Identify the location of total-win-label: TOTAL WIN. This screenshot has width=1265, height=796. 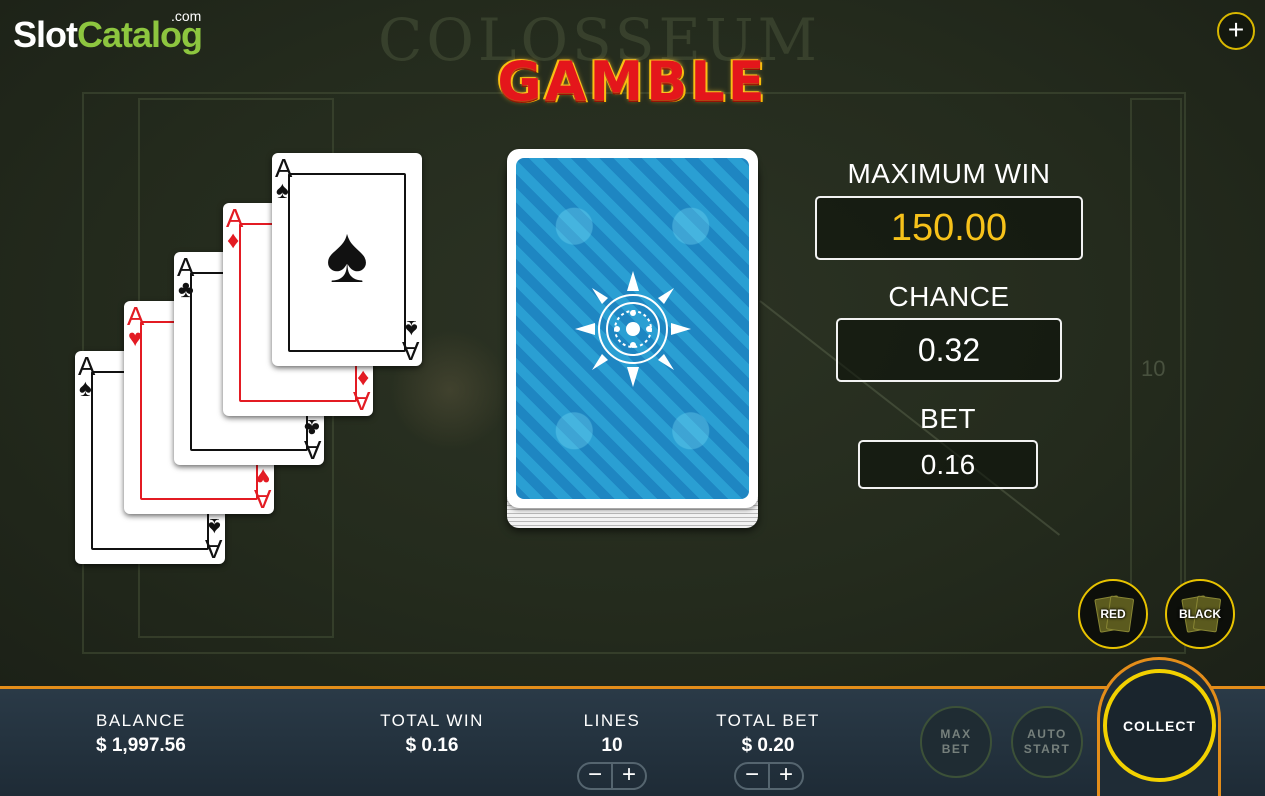
(432, 720).